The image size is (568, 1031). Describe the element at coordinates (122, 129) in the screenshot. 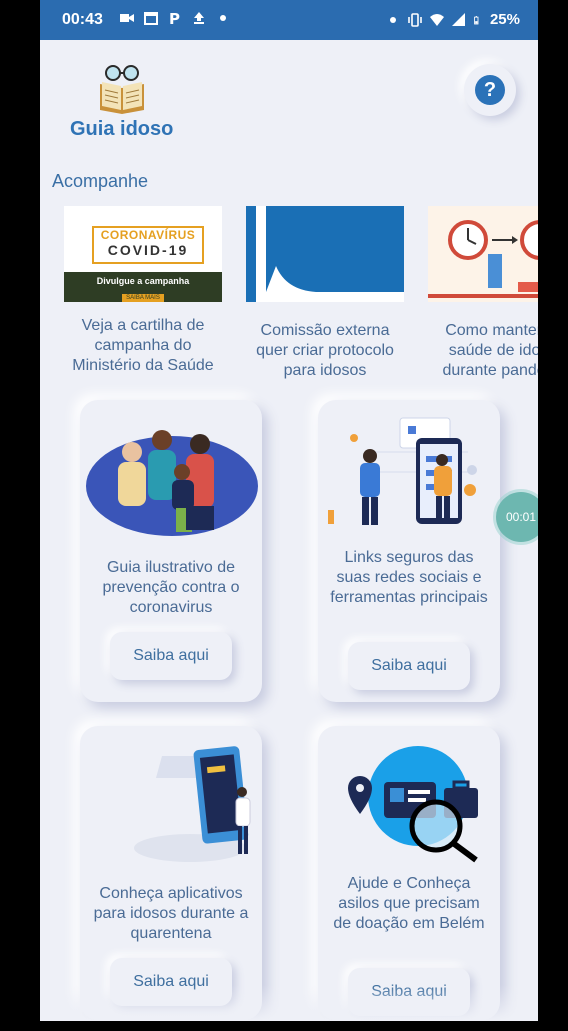

I see `app-title: Guia idoso` at that location.